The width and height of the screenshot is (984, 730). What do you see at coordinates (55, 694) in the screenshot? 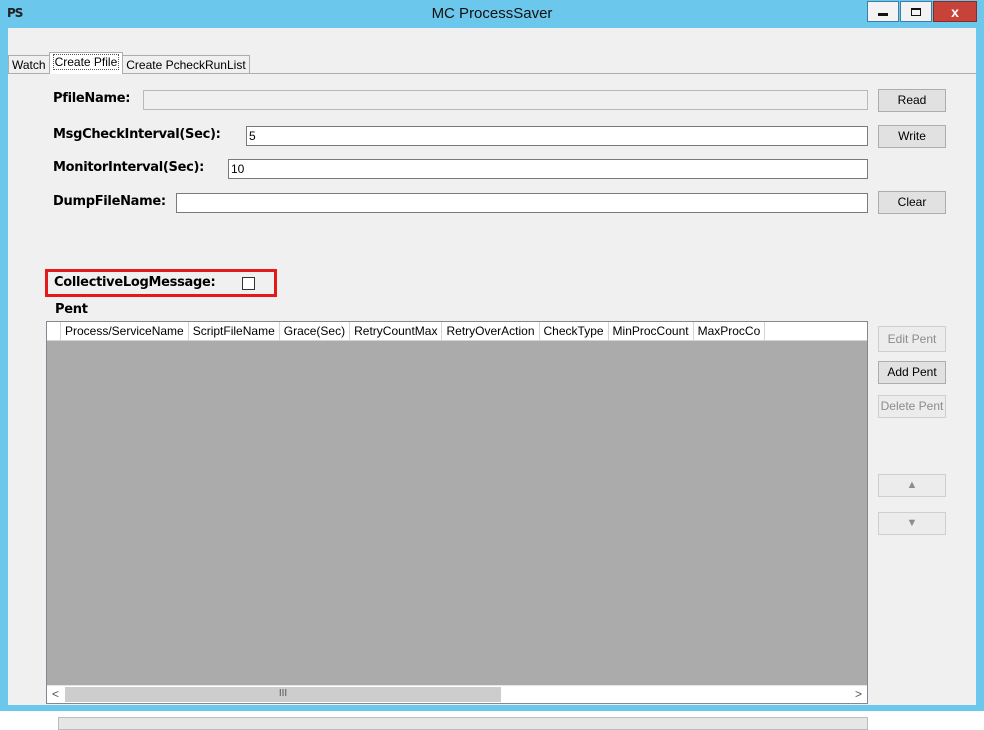
I see `scroll-left-icon: <` at bounding box center [55, 694].